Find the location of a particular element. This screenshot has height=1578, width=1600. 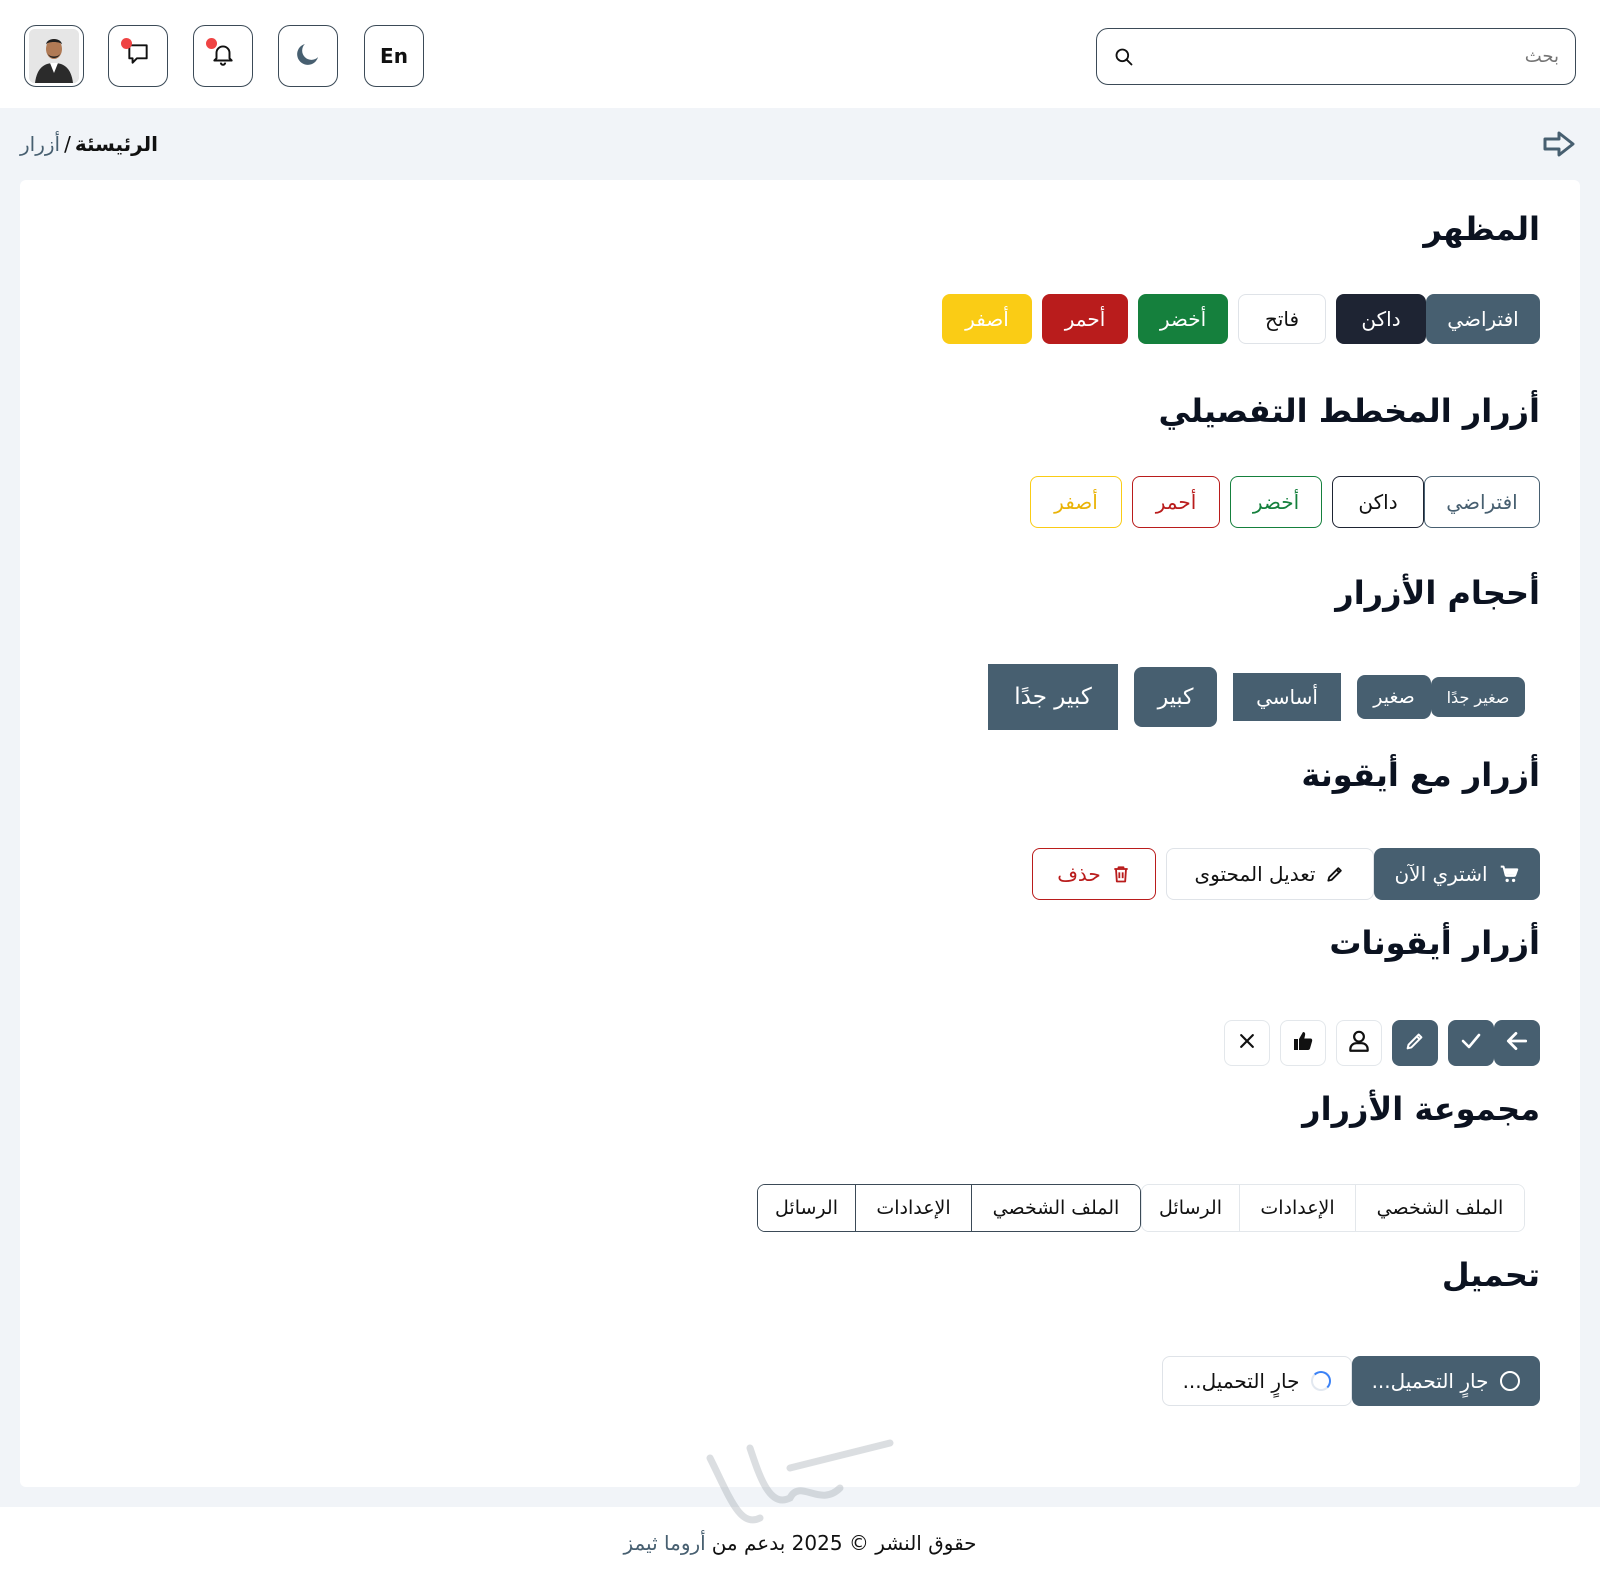

arrow-left-button is located at coordinates (1517, 1043).